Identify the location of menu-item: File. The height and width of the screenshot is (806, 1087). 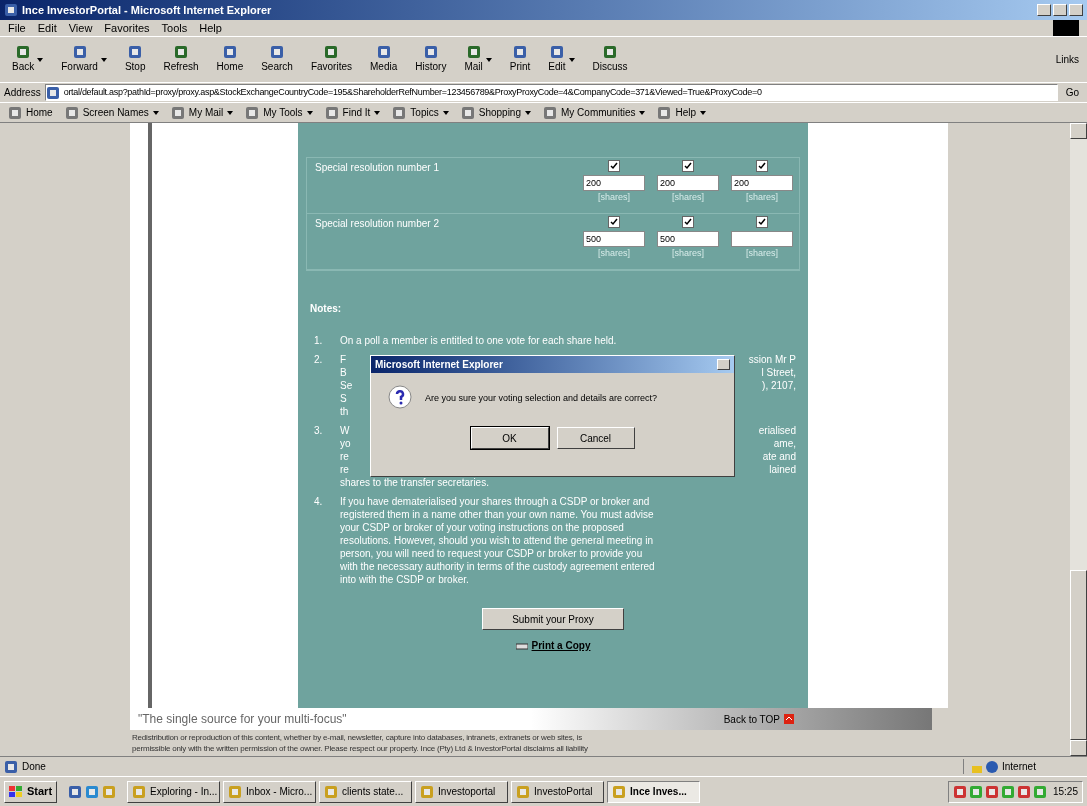
(17, 28).